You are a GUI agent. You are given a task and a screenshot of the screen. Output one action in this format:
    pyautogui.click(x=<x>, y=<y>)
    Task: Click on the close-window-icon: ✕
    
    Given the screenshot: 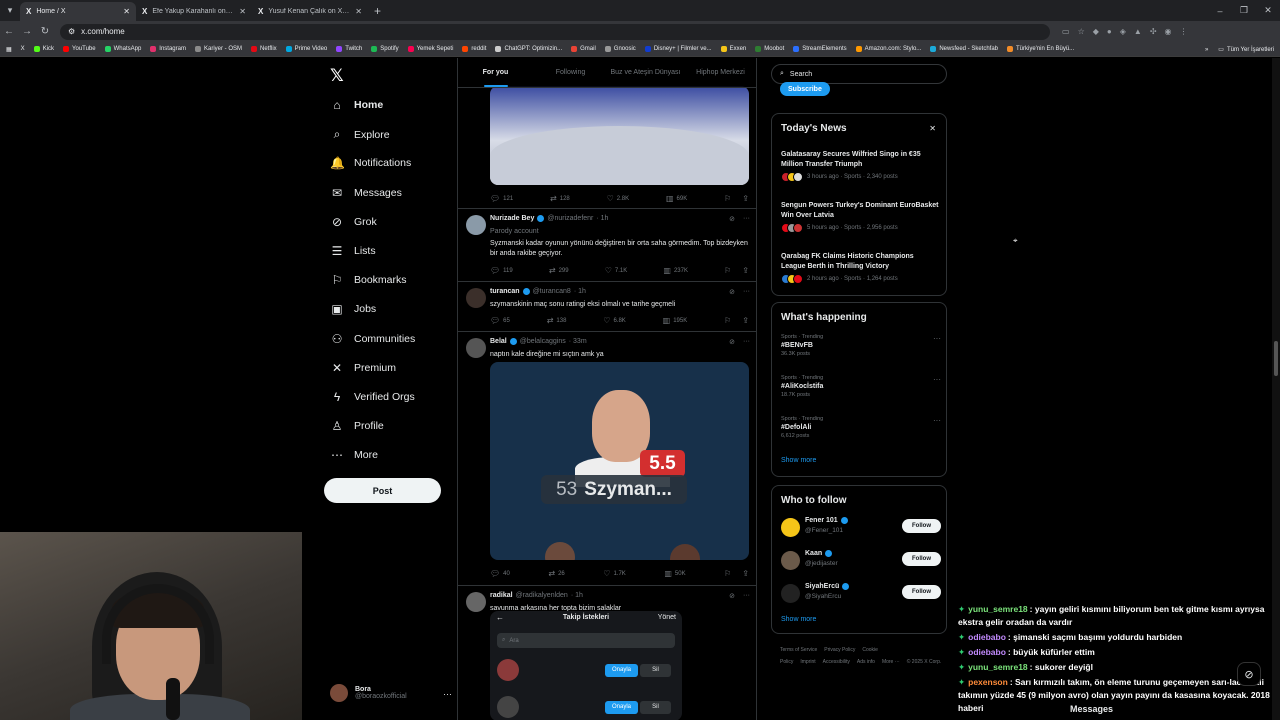 What is the action you would take?
    pyautogui.click(x=1268, y=10)
    